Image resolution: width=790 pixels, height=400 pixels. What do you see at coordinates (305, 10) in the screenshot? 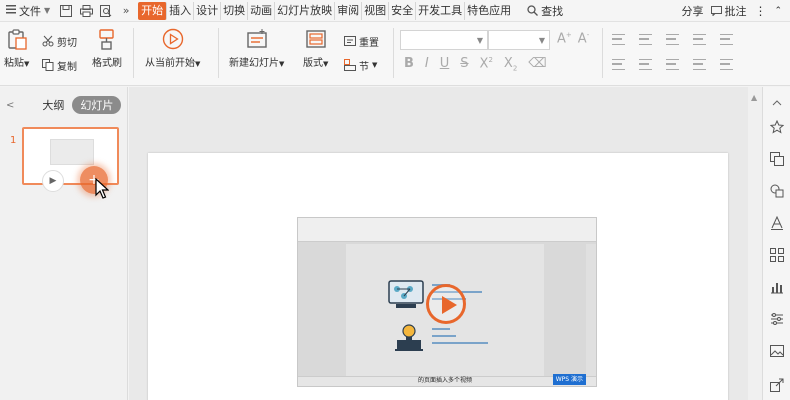
I see `tab-slideshow: 幻灯片放映` at bounding box center [305, 10].